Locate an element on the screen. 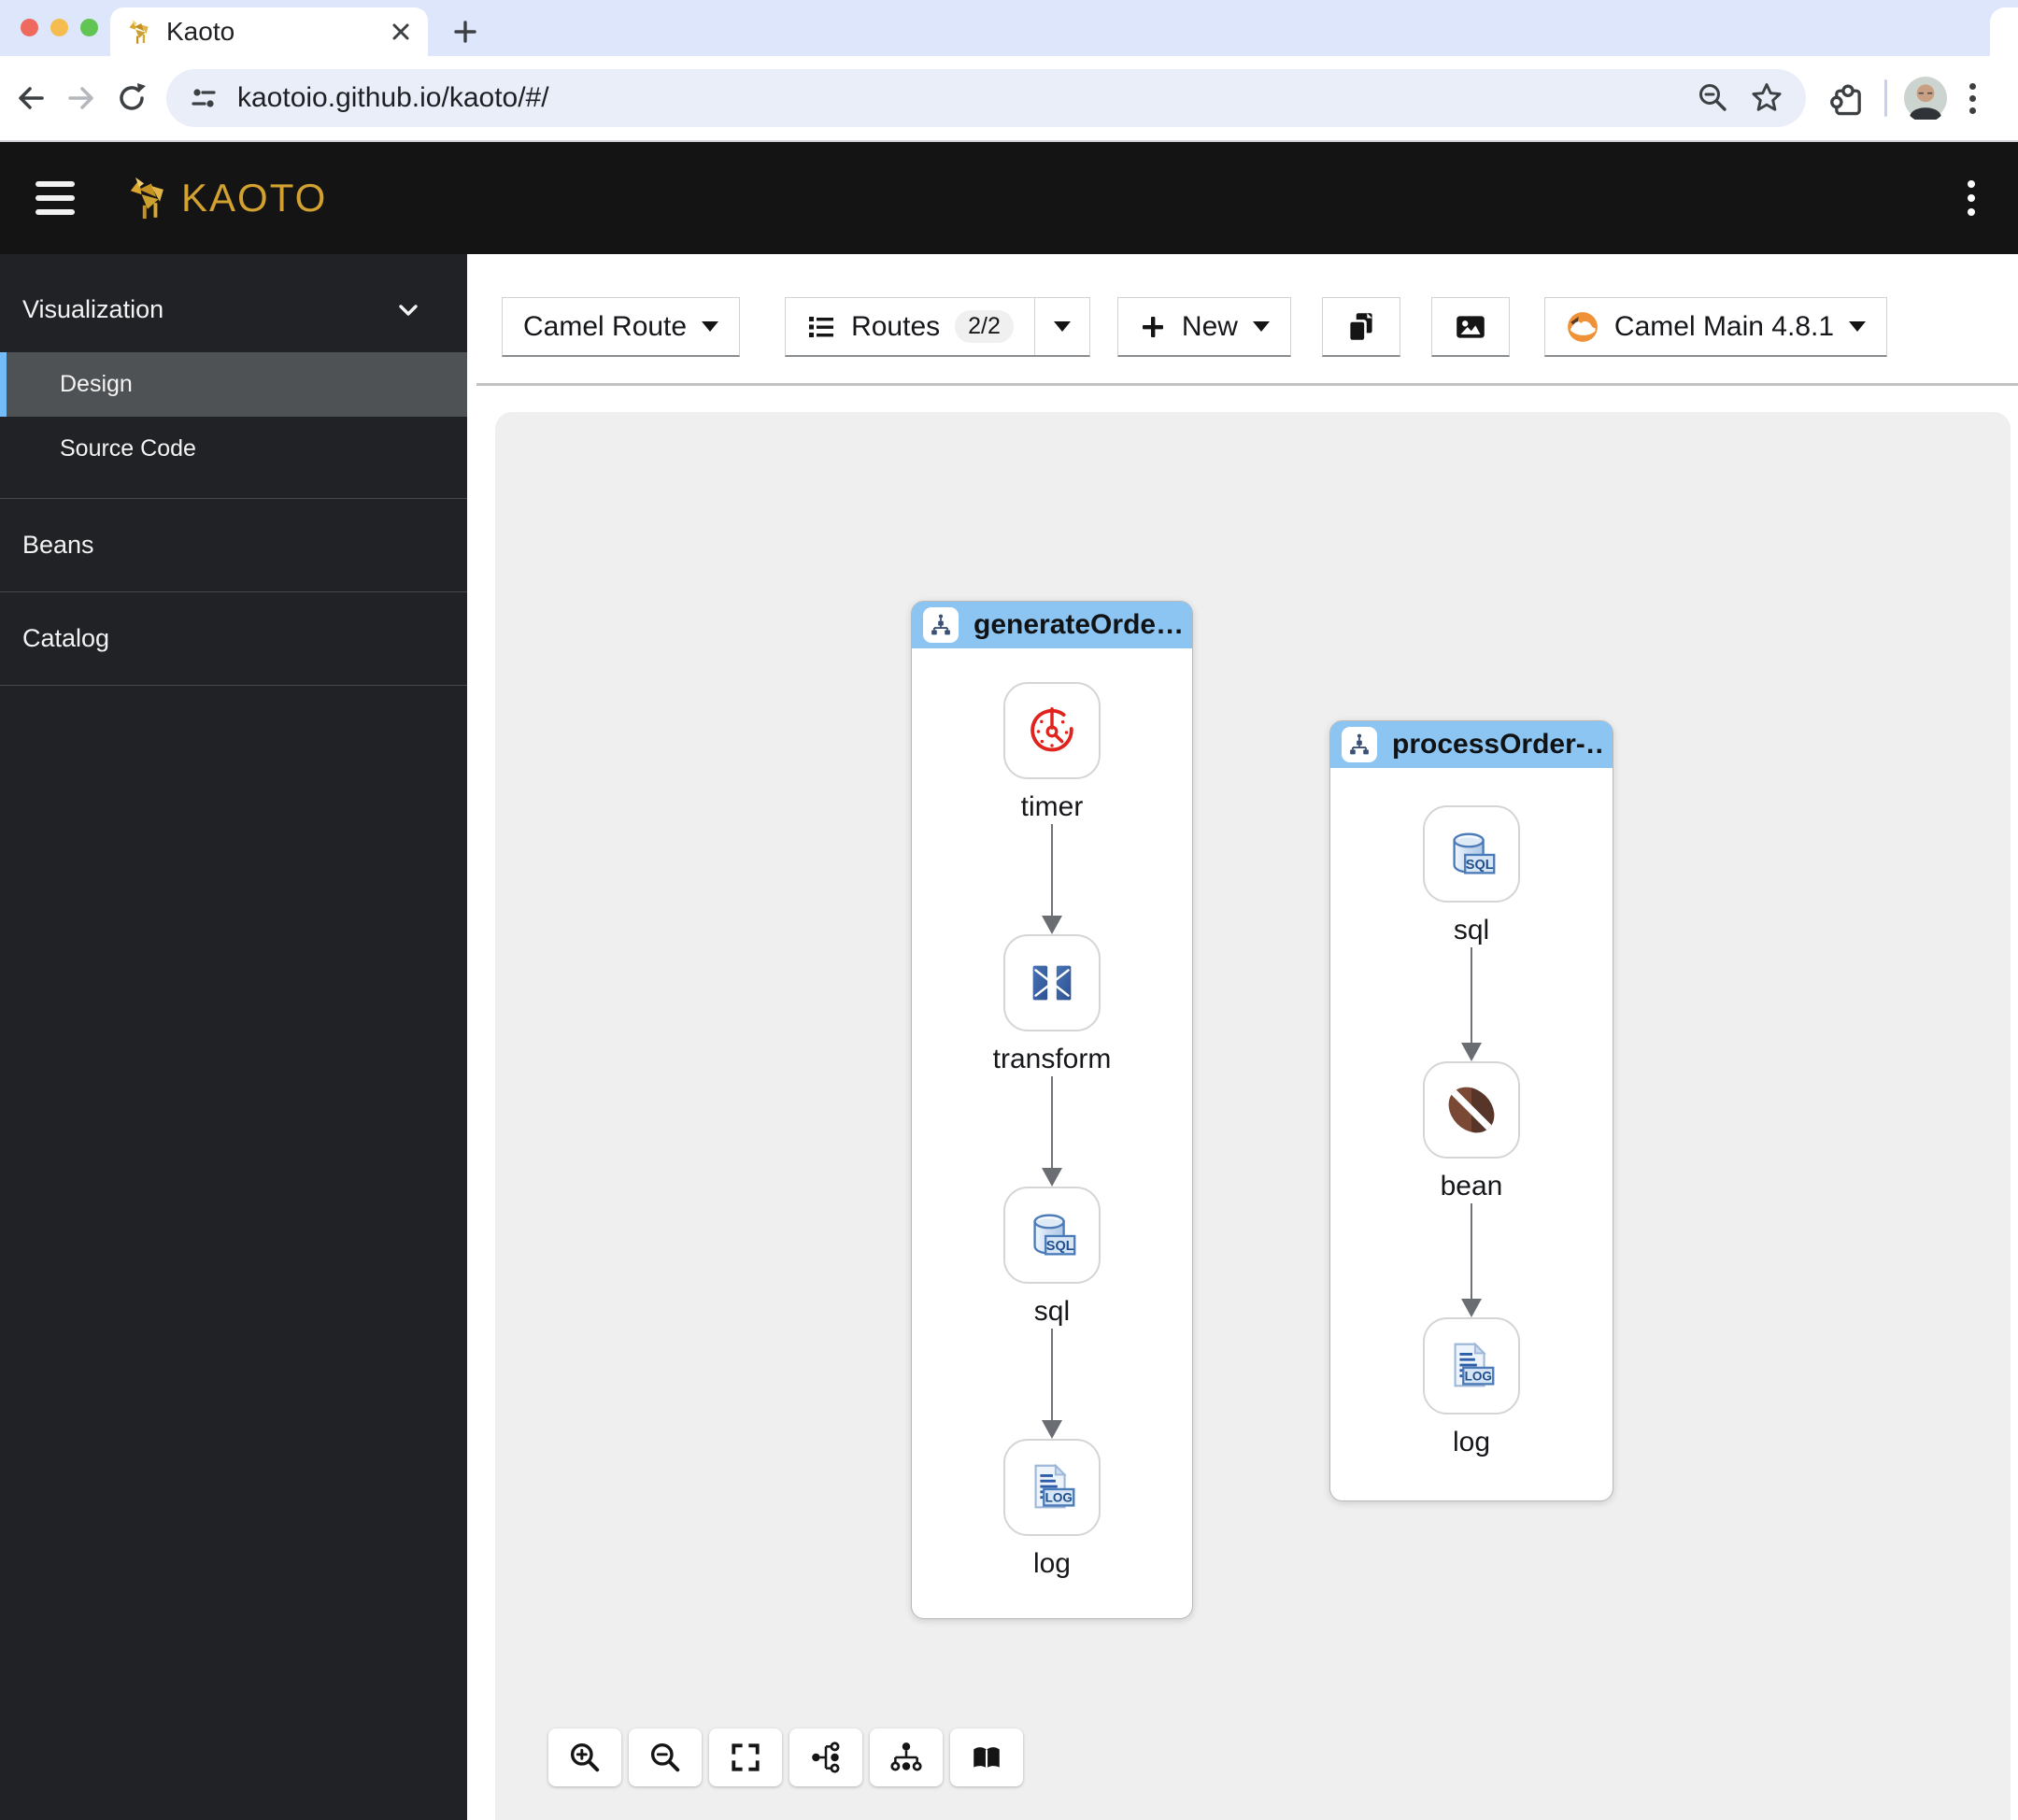 The height and width of the screenshot is (1820, 2018). browser-actions is located at coordinates (1905, 98).